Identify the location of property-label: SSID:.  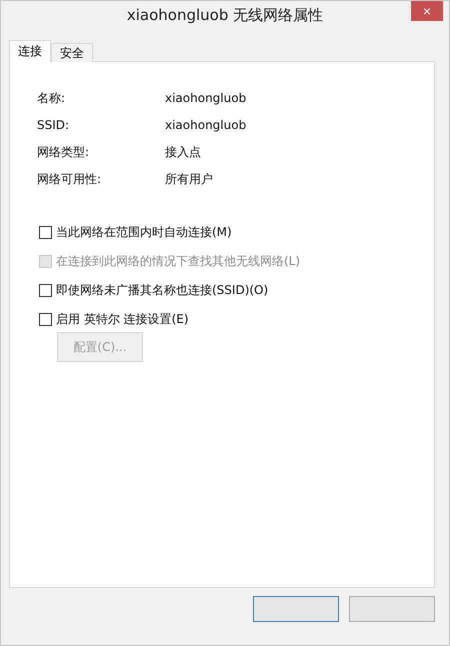
(53, 125).